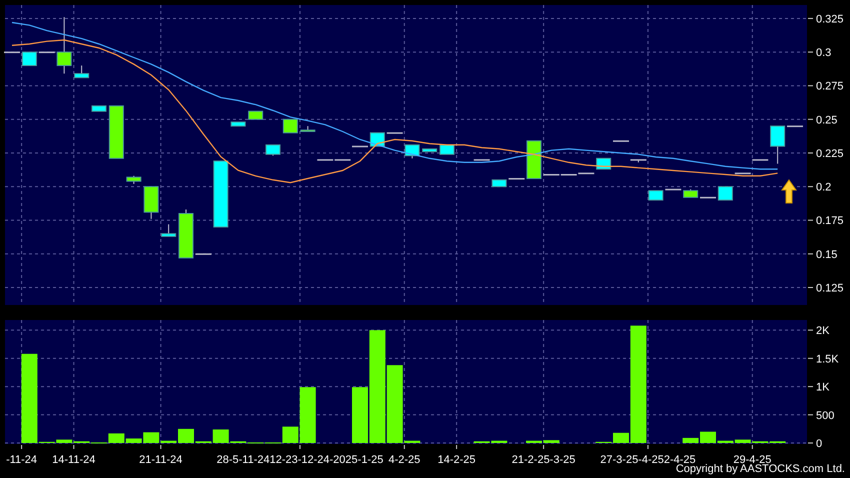 The height and width of the screenshot is (478, 850). What do you see at coordinates (830, 86) in the screenshot?
I see `price-axis-label: 0.275` at bounding box center [830, 86].